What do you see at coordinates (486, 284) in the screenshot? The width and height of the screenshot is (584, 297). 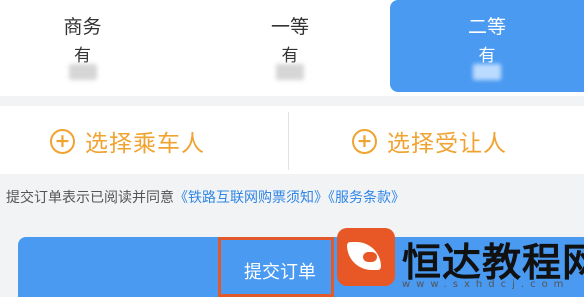 I see `watermark-url: www.sxhdcj.com` at bounding box center [486, 284].